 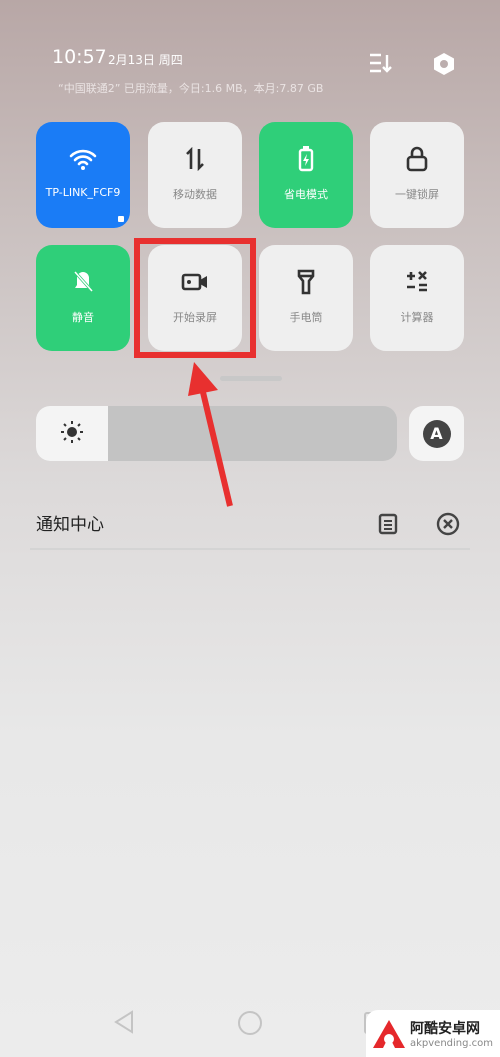 I want to click on watermark: 阿酷安卓网 akpvending.com, so click(x=433, y=1033).